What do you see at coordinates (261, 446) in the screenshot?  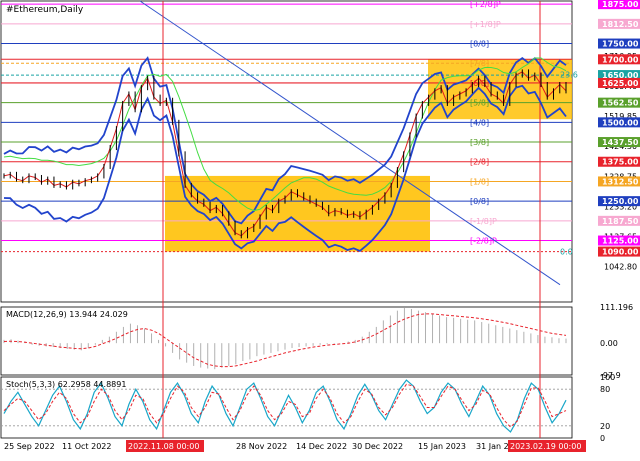 I see `x-tick-label: 28 Nov 2022` at bounding box center [261, 446].